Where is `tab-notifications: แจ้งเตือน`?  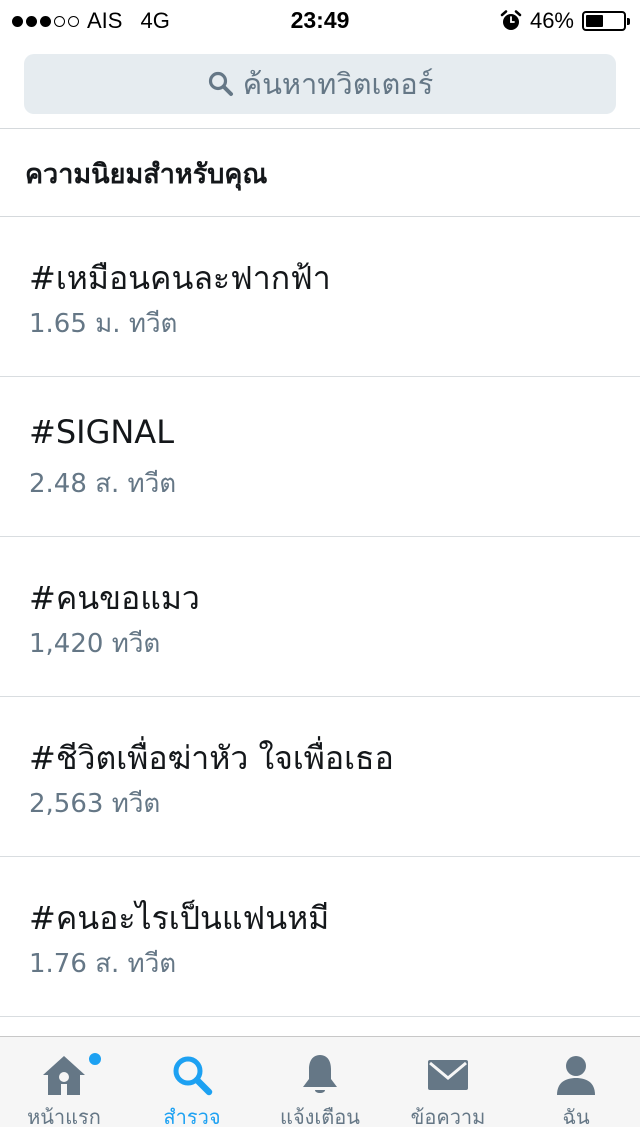 tab-notifications: แจ้งเตือน is located at coordinates (320, 1083).